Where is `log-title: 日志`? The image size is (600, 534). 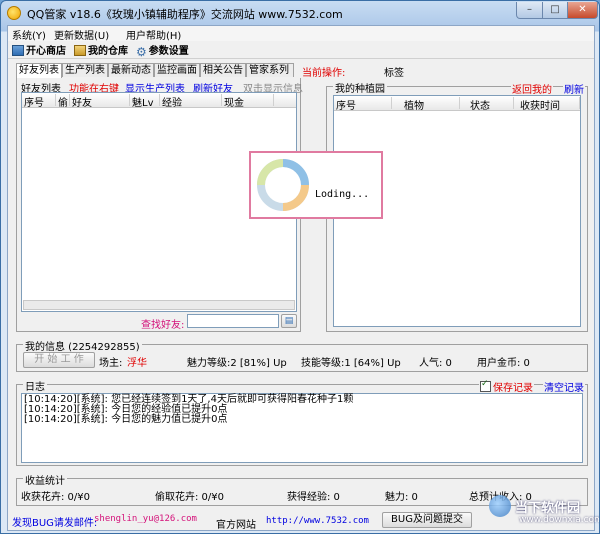 log-title: 日志 is located at coordinates (35, 385).